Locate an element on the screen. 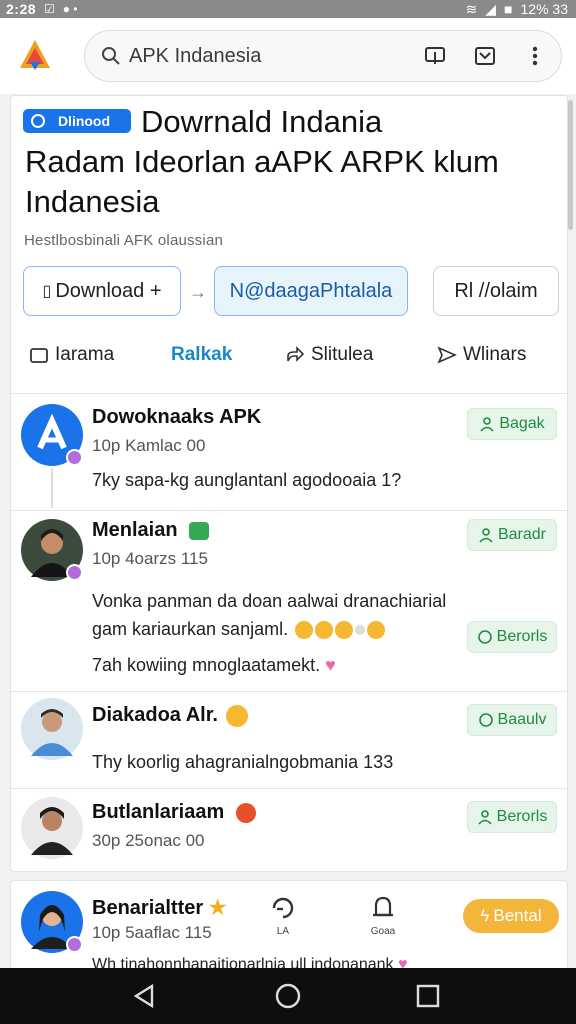 The image size is (576, 1024). post-meta: 10p Kamlac 00 is located at coordinates (149, 445).